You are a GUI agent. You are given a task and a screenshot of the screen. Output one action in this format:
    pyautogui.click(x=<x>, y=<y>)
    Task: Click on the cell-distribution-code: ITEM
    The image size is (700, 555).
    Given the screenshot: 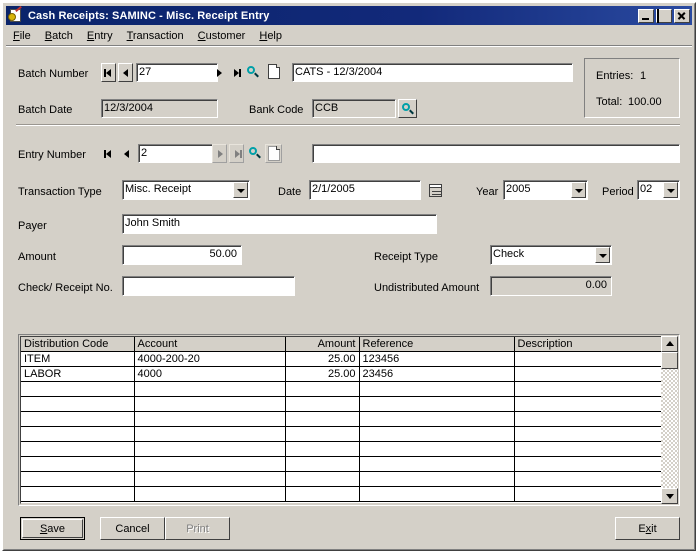 What is the action you would take?
    pyautogui.click(x=78, y=359)
    